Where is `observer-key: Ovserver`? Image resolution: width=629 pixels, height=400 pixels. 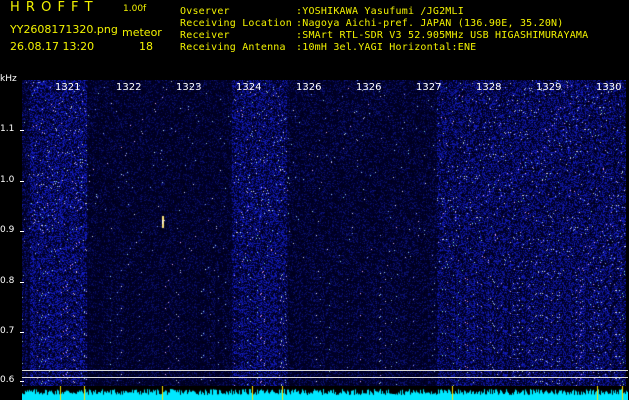
observer-key: Ovserver is located at coordinates (205, 11).